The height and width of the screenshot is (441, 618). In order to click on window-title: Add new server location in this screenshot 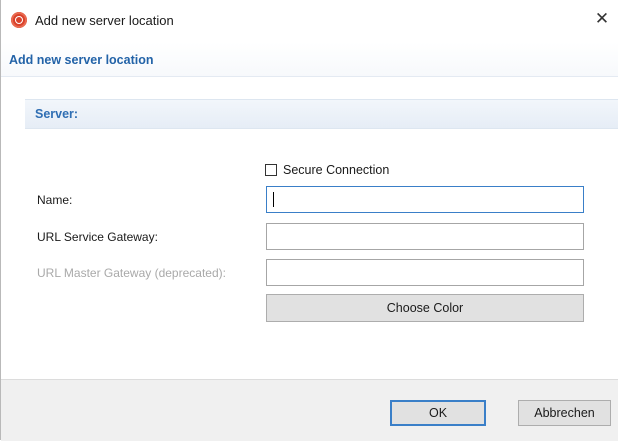, I will do `click(104, 20)`.